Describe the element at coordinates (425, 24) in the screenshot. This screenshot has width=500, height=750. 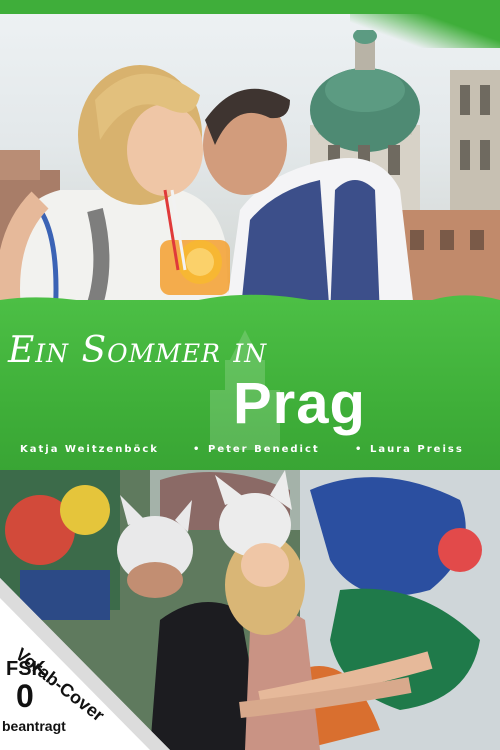
I see `green-top-brush` at that location.